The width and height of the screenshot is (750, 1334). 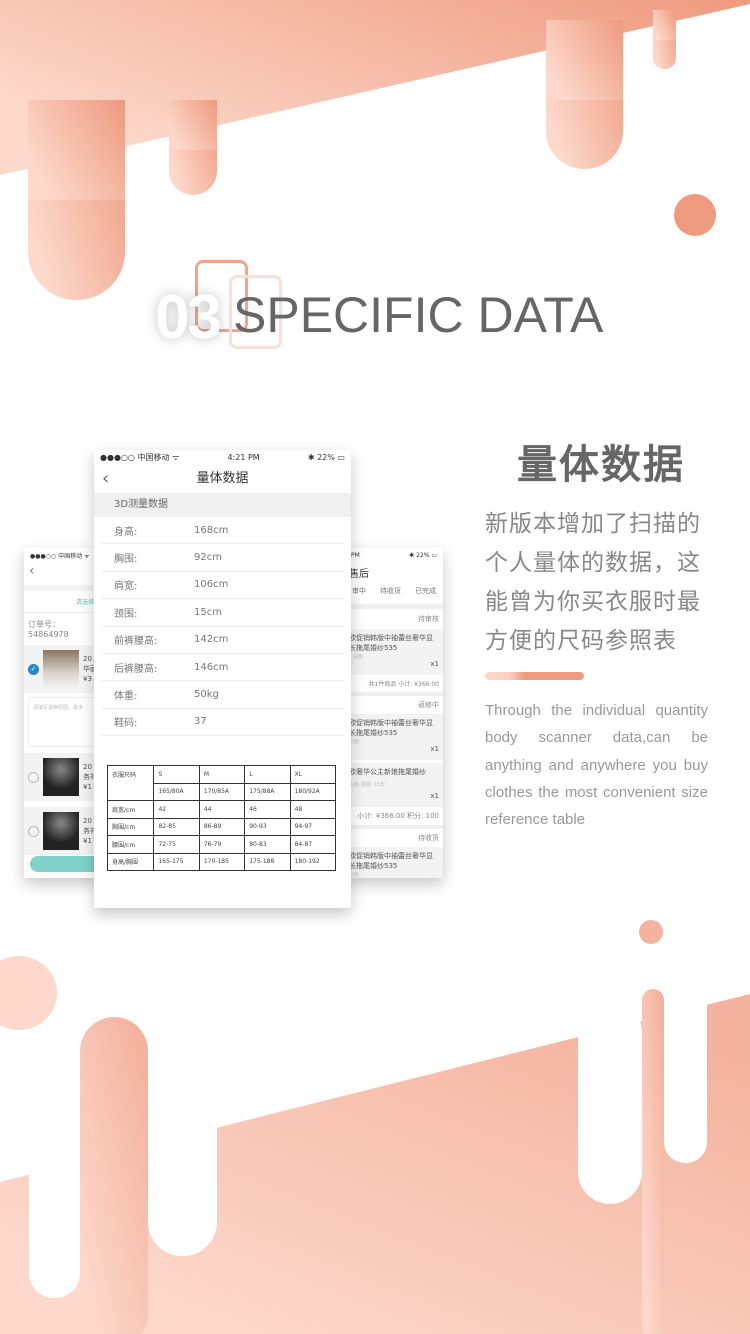 I want to click on section-header: 3D测量数据, so click(x=222, y=505).